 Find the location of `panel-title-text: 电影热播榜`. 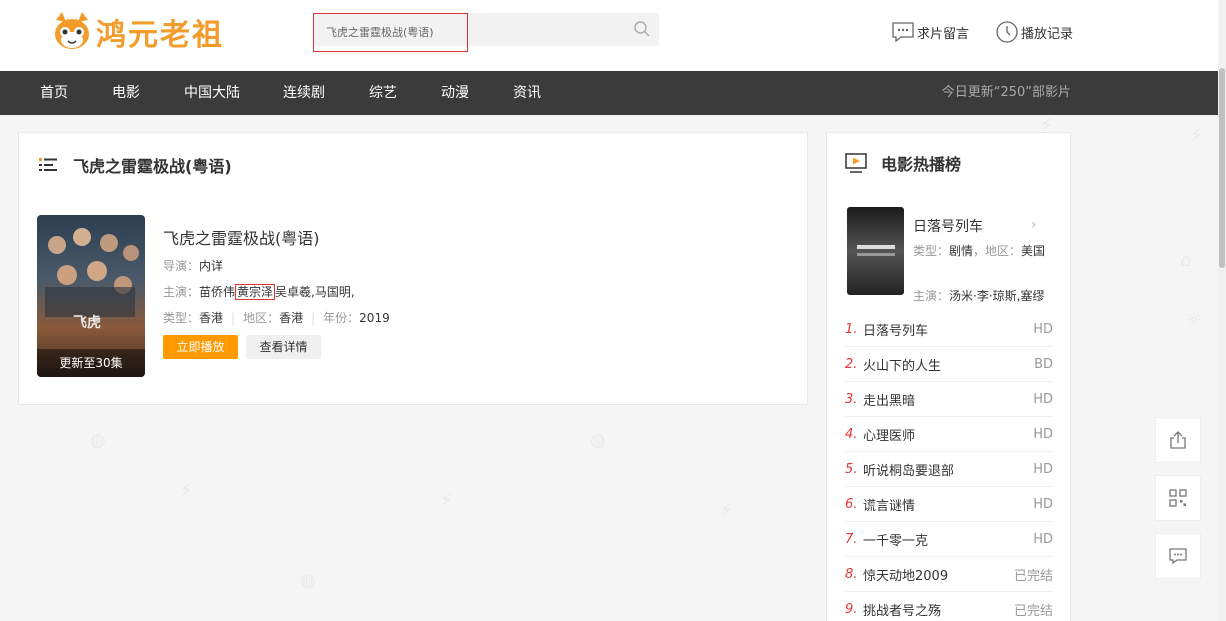

panel-title-text: 电影热播榜 is located at coordinates (921, 164).